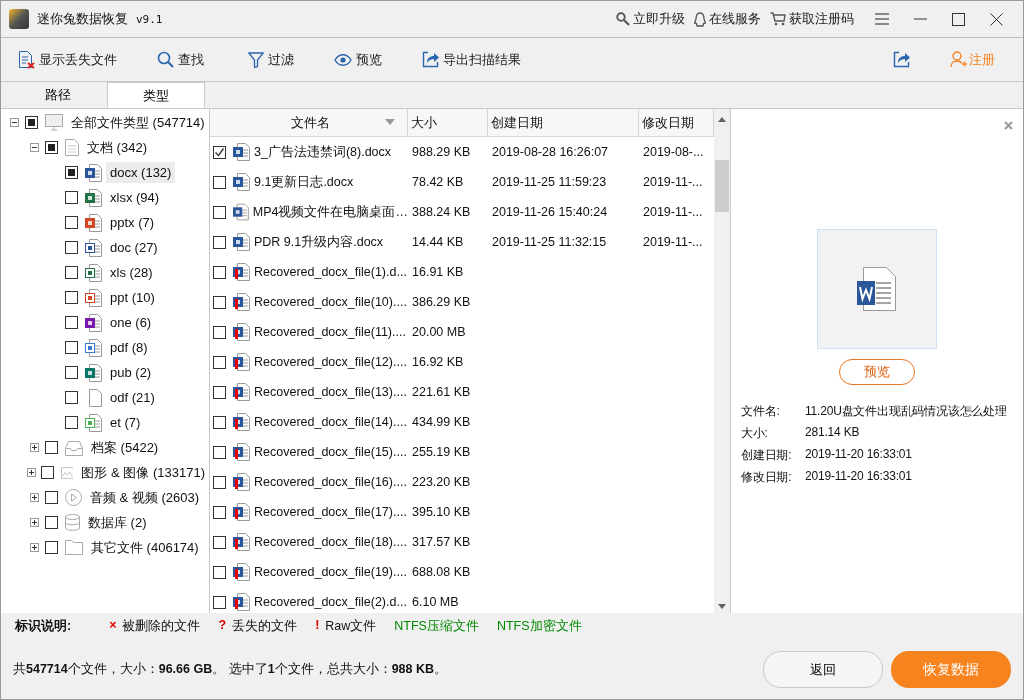 Image resolution: width=1024 pixels, height=700 pixels. I want to click on export-icon, so click(901, 59).